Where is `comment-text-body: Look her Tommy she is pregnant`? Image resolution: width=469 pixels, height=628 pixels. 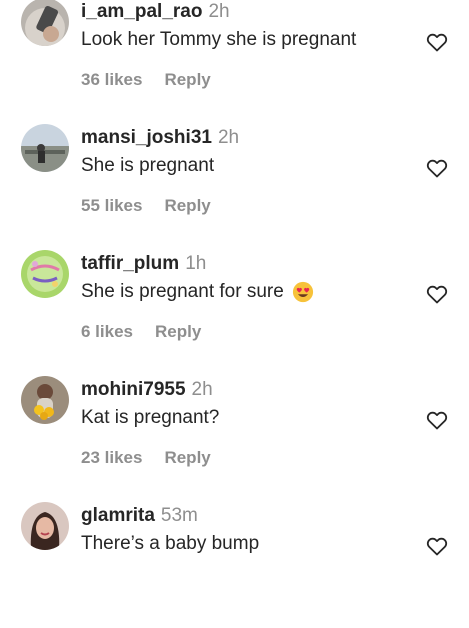 comment-text-body: Look her Tommy she is pregnant is located at coordinates (219, 39).